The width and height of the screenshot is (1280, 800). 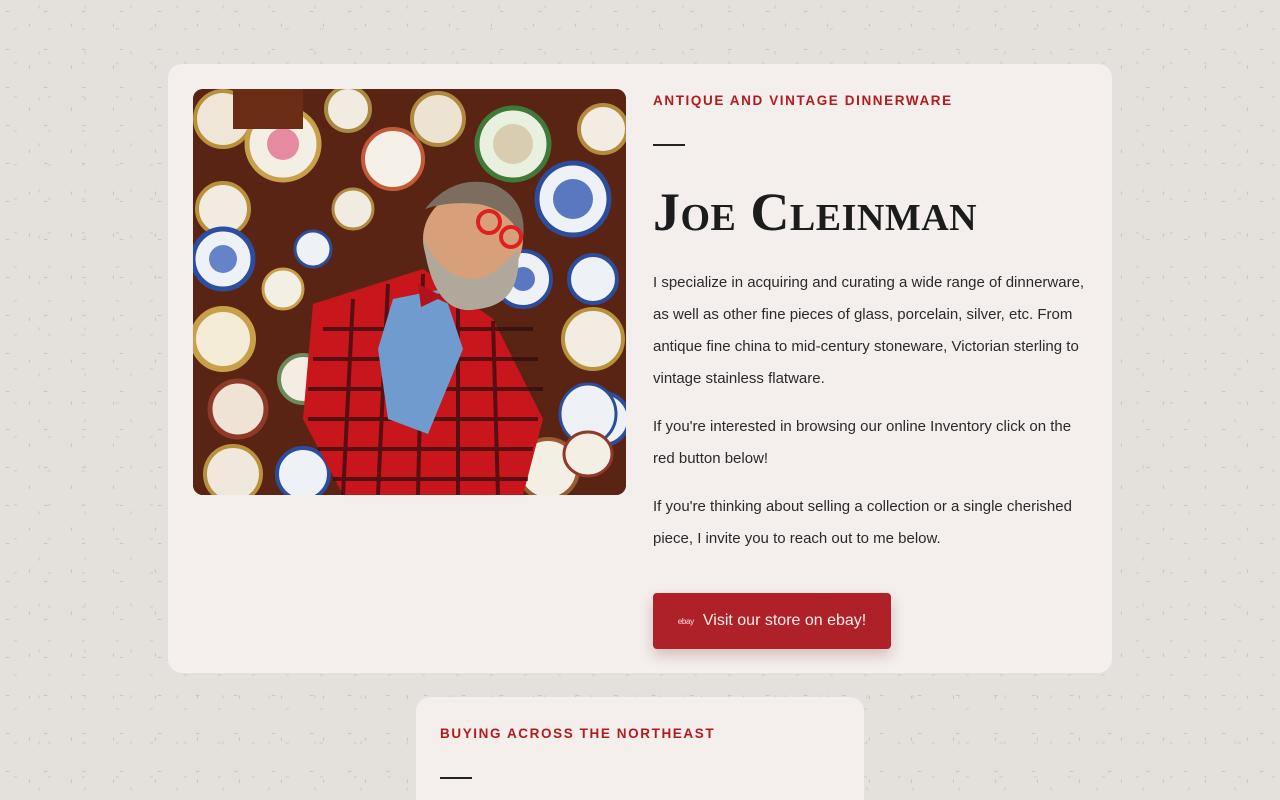 What do you see at coordinates (669, 145) in the screenshot?
I see `intro-divider` at bounding box center [669, 145].